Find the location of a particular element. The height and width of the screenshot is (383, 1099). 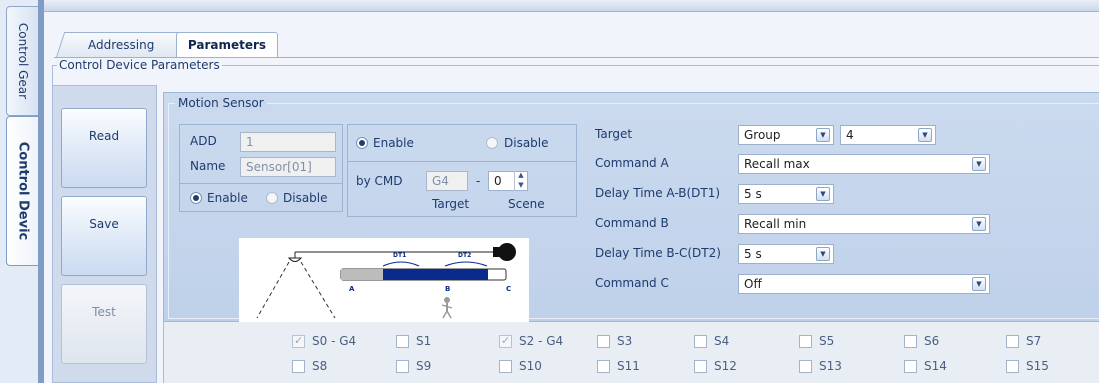

target-value-select: 4 ▼ is located at coordinates (888, 135).